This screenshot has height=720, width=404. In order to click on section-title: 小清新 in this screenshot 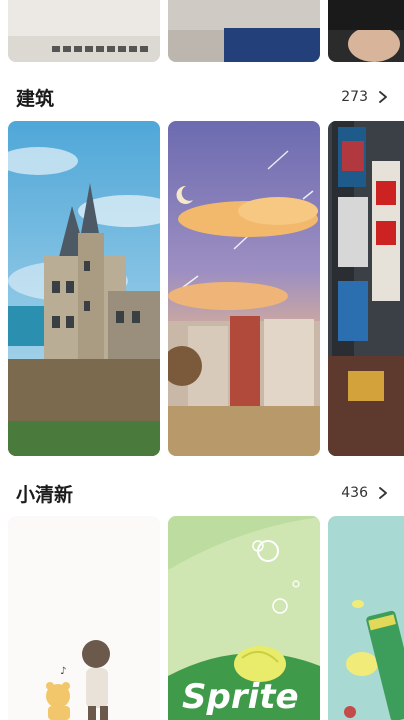, I will do `click(45, 495)`.